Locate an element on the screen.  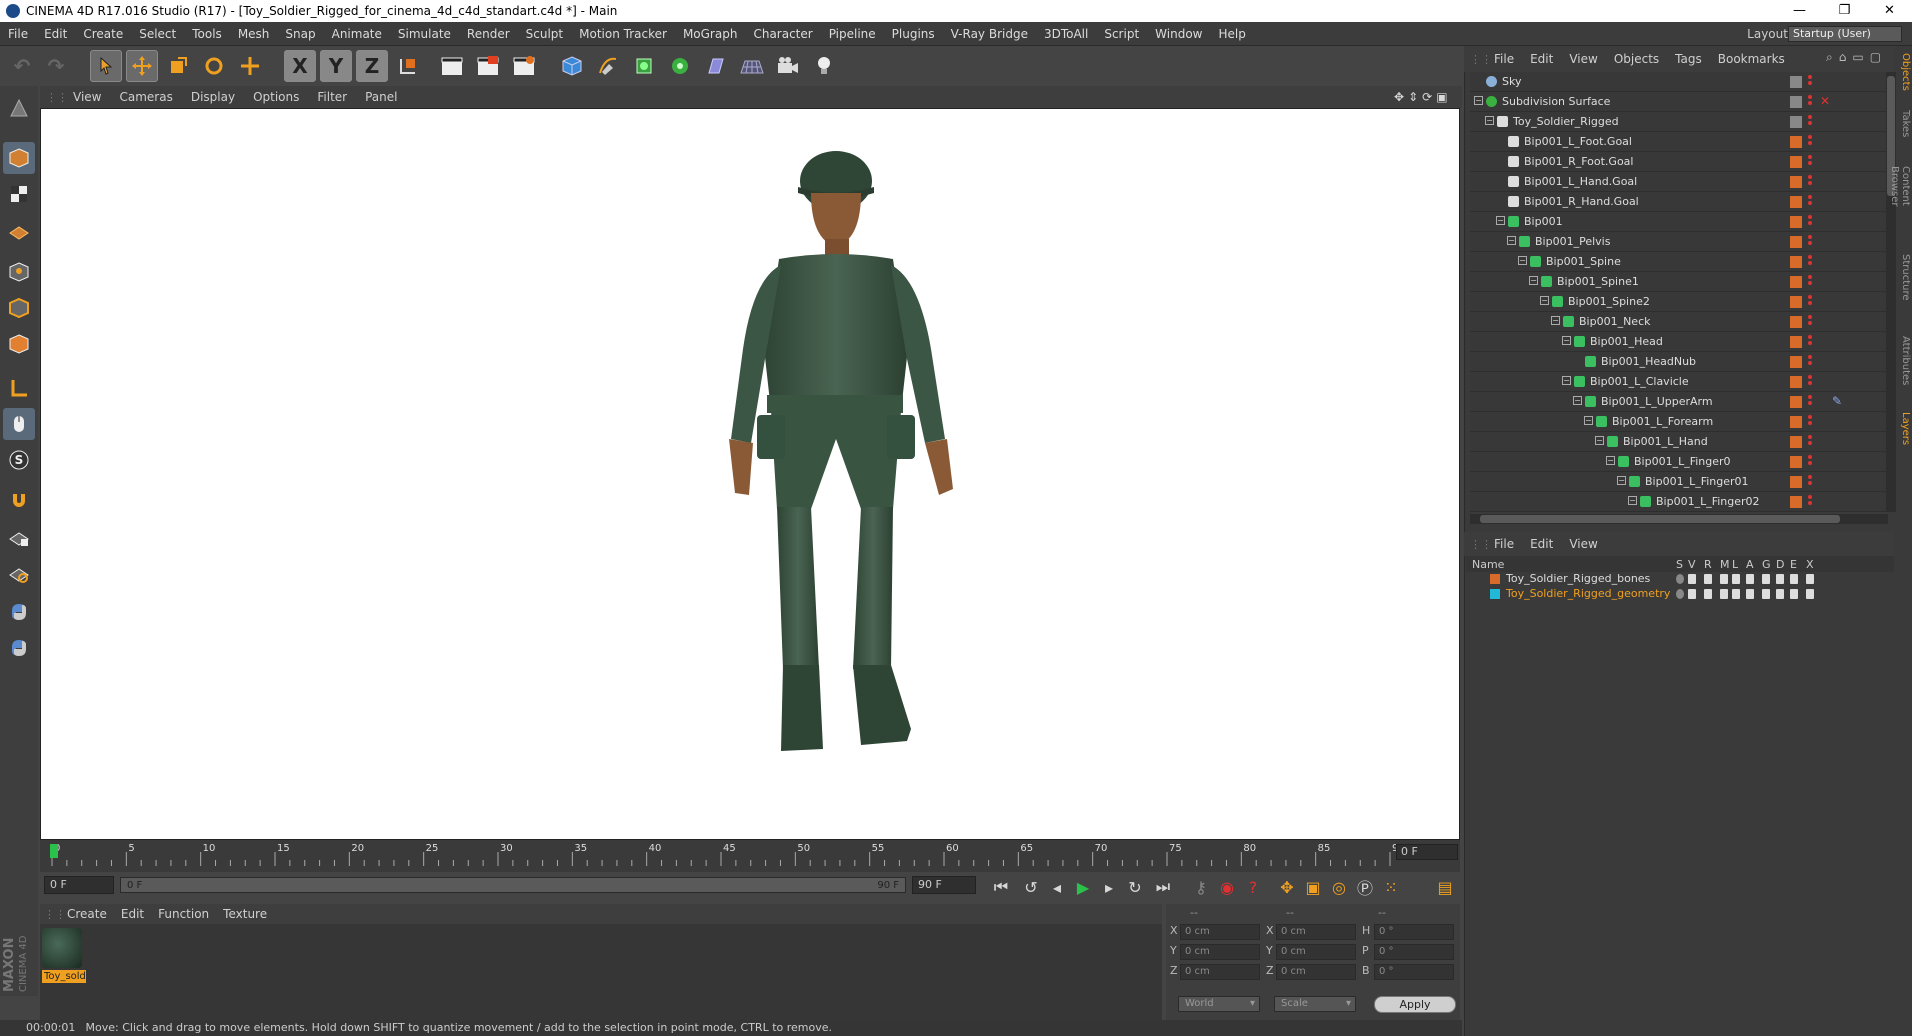
layer-column-v: V is located at coordinates (1692, 564).